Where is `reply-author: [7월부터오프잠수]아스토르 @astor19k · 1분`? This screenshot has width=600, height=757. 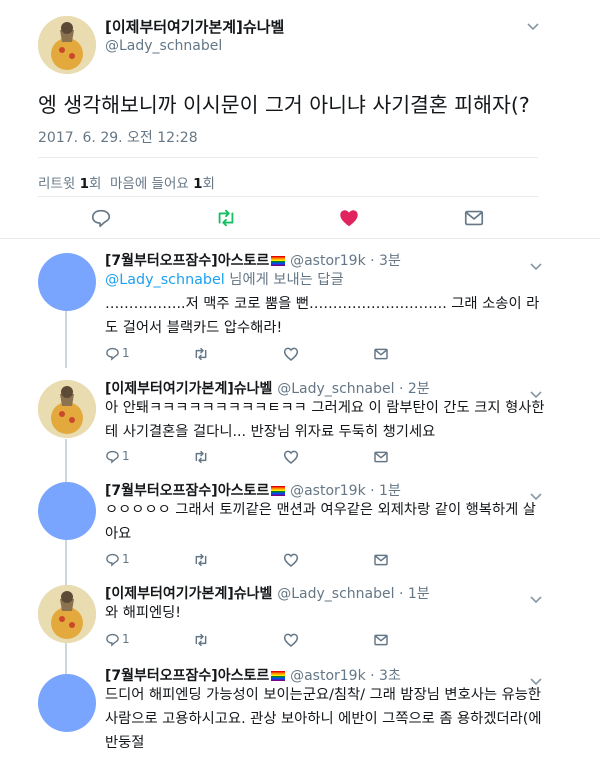
reply-author: [7월부터오프잠수]아스토르 @astor19k · 1분 is located at coordinates (253, 490).